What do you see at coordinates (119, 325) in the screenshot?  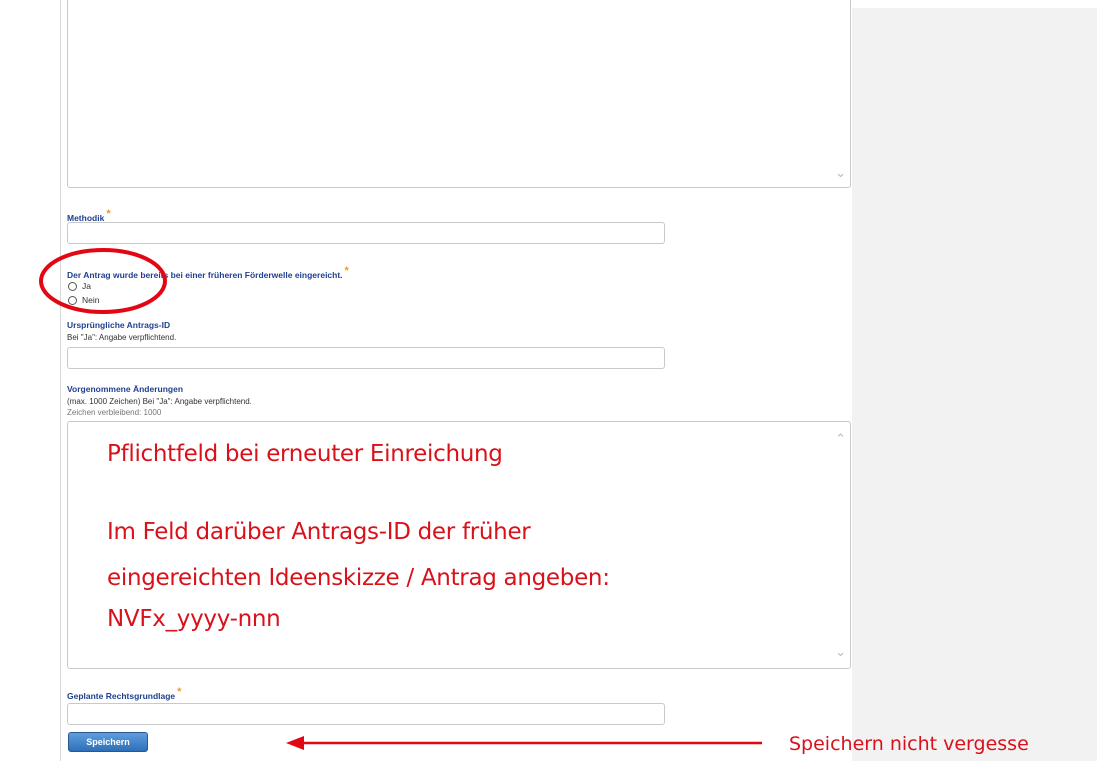 I see `original-id-label: Ursprüngliche Antrags-ID` at bounding box center [119, 325].